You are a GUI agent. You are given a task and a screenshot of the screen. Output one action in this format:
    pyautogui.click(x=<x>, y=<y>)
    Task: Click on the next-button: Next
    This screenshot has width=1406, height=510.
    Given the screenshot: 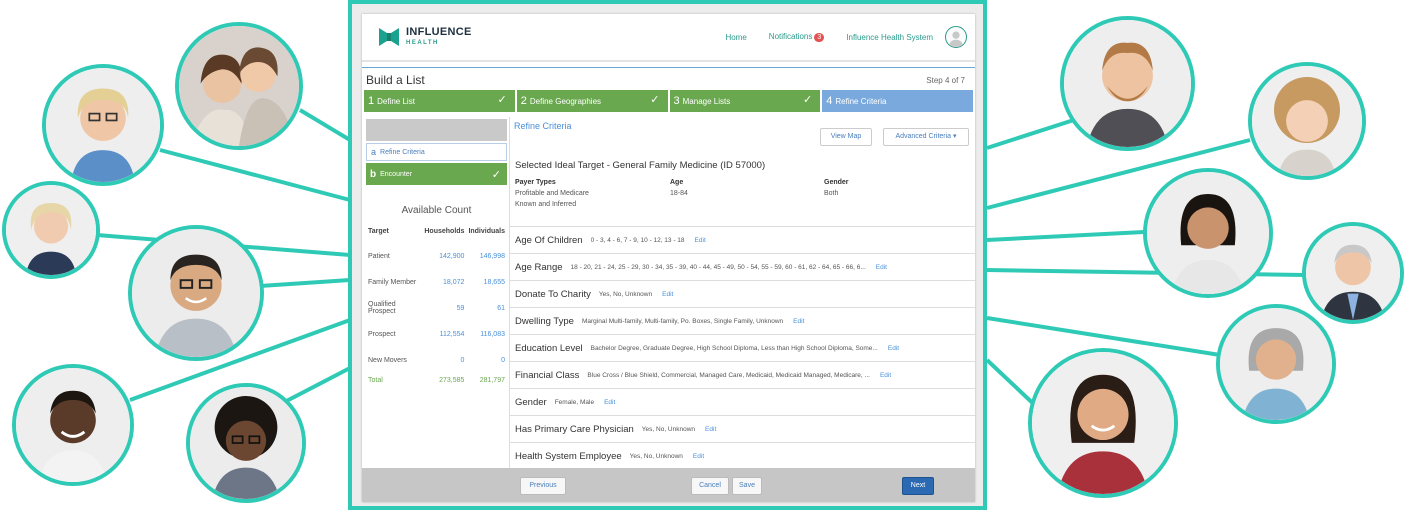 What is the action you would take?
    pyautogui.click(x=918, y=486)
    